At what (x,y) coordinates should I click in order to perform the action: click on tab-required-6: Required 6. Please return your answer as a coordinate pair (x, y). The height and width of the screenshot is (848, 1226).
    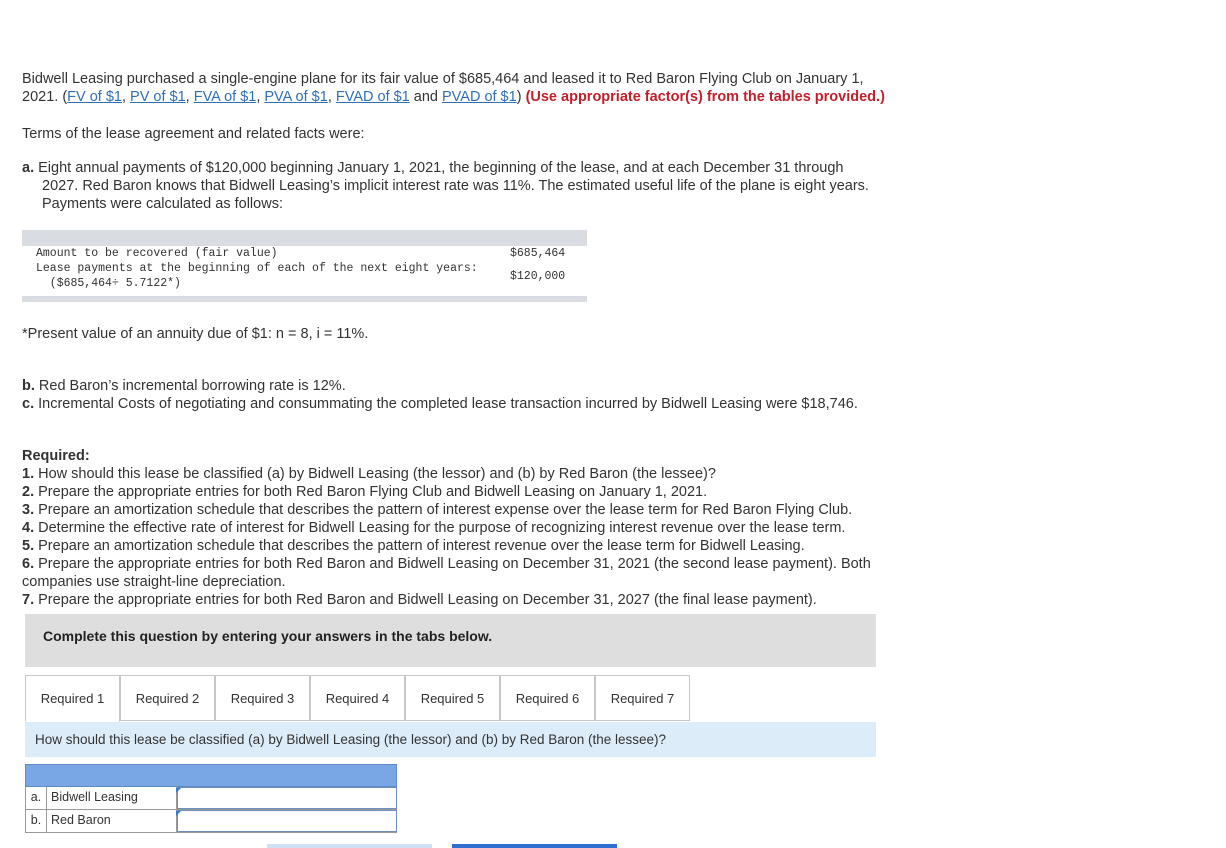
    Looking at the image, I should click on (547, 698).